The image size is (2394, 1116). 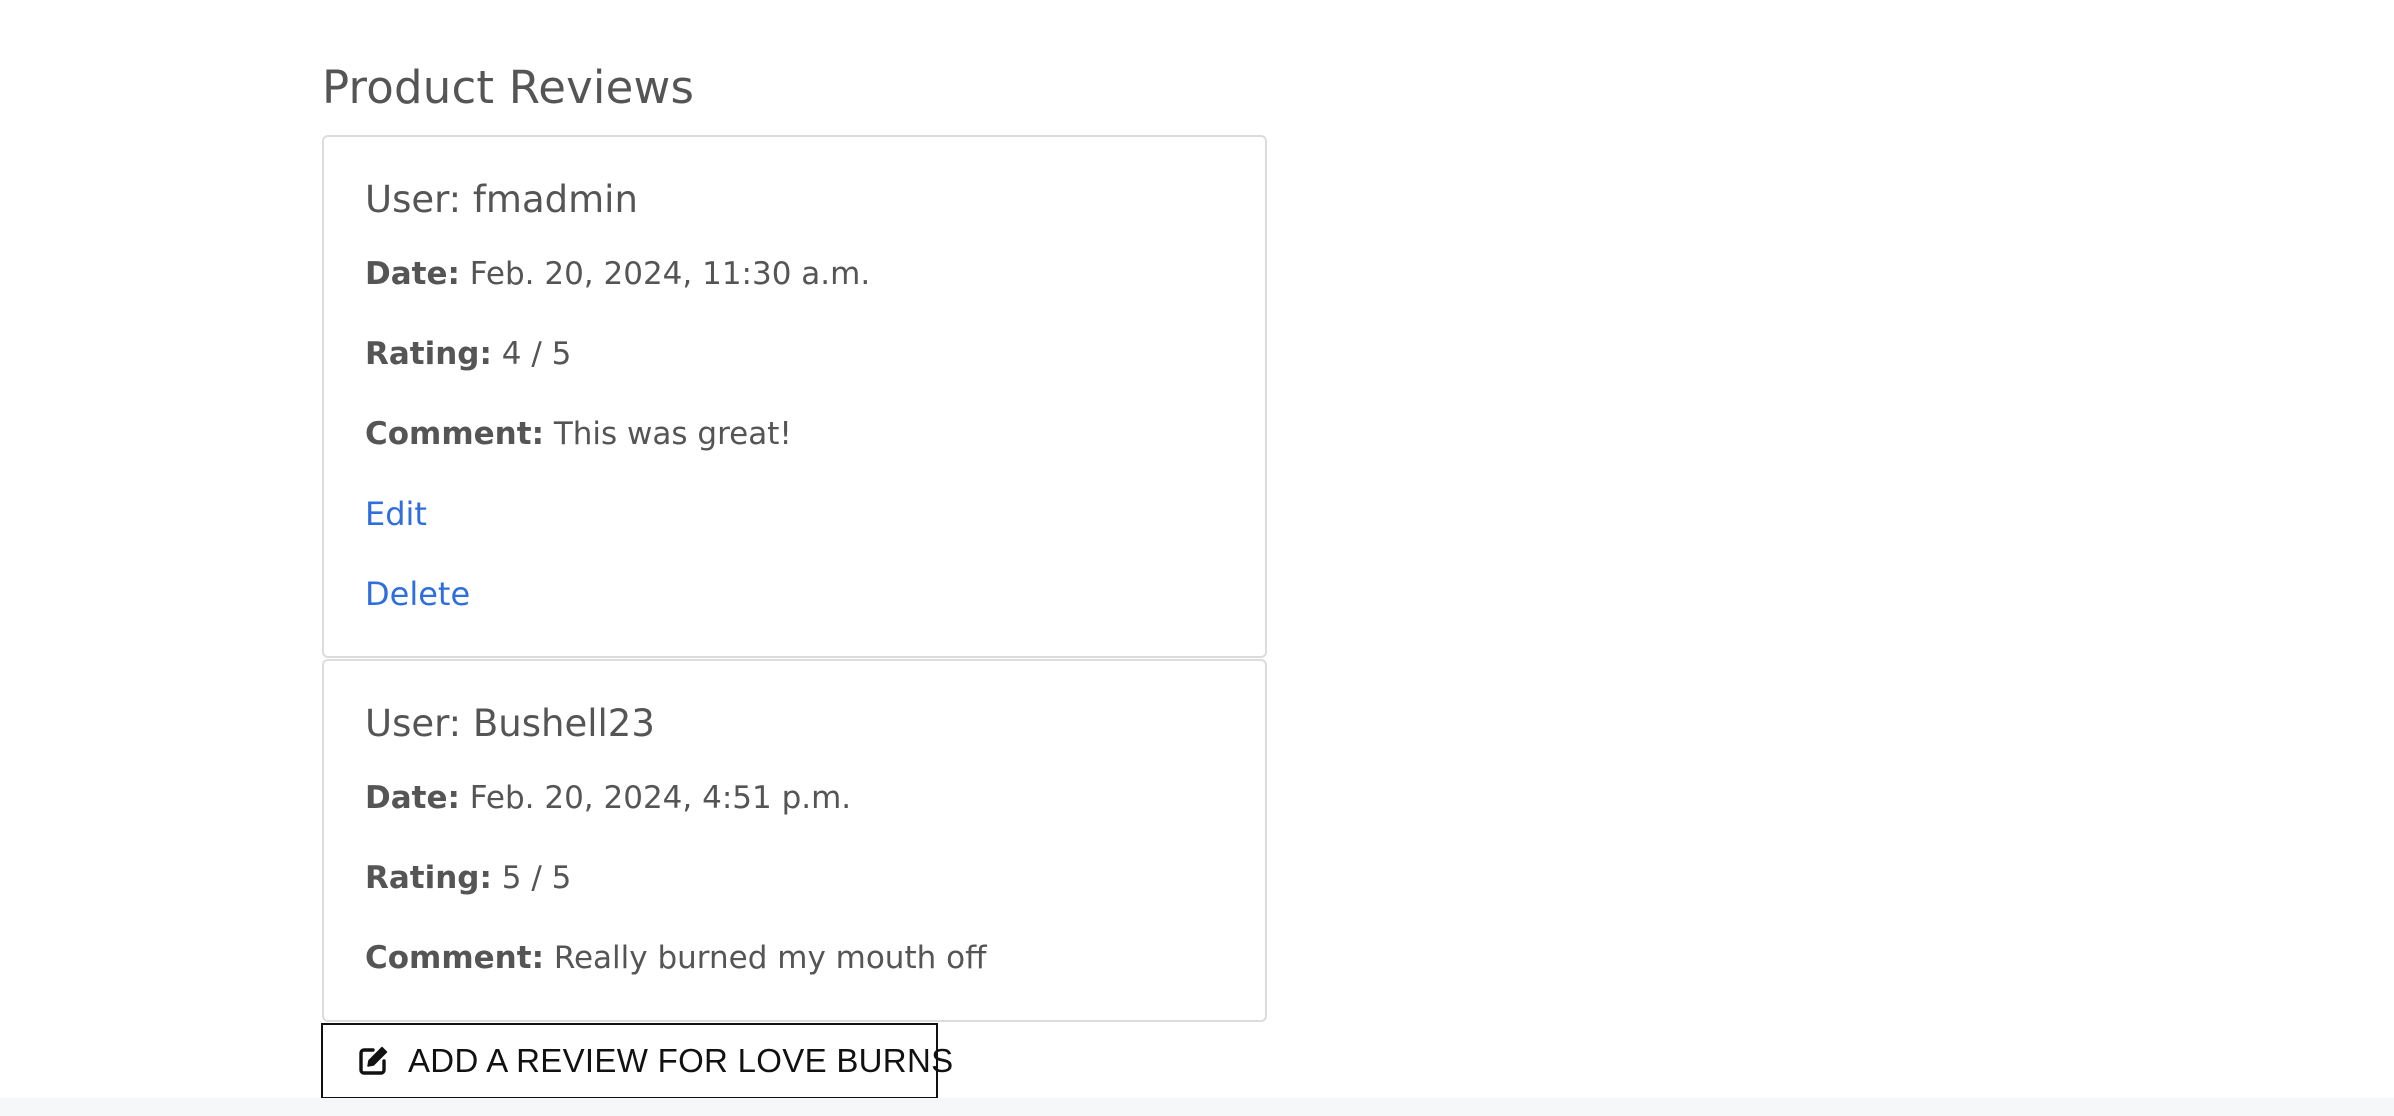 I want to click on review-comment: Comment: Really burned my mouth off, so click(x=675, y=958).